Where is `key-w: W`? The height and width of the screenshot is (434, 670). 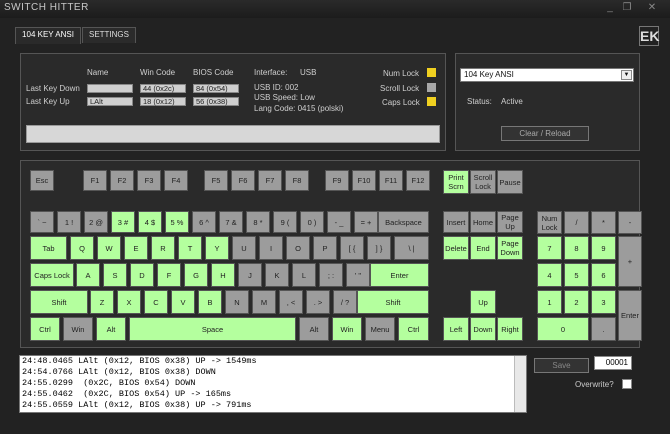
key-w: W is located at coordinates (109, 248).